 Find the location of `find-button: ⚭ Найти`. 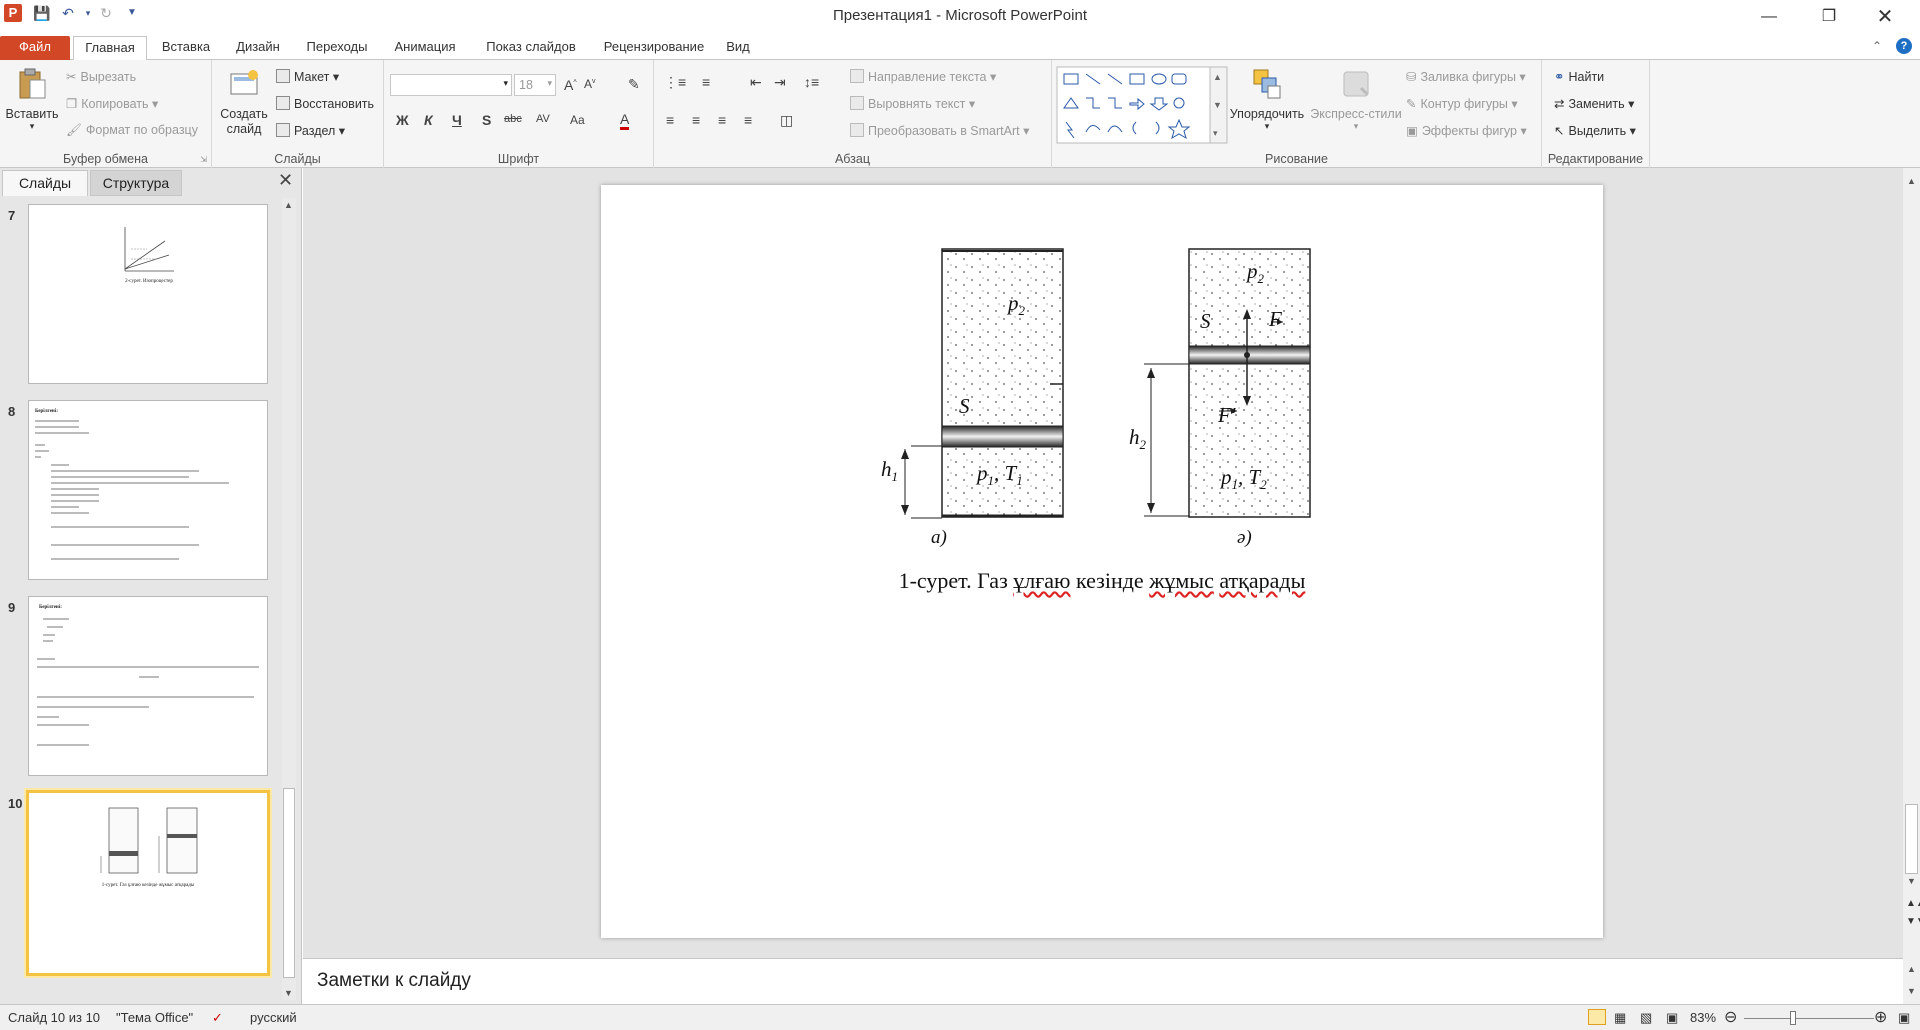

find-button: ⚭ Найти is located at coordinates (1579, 76).